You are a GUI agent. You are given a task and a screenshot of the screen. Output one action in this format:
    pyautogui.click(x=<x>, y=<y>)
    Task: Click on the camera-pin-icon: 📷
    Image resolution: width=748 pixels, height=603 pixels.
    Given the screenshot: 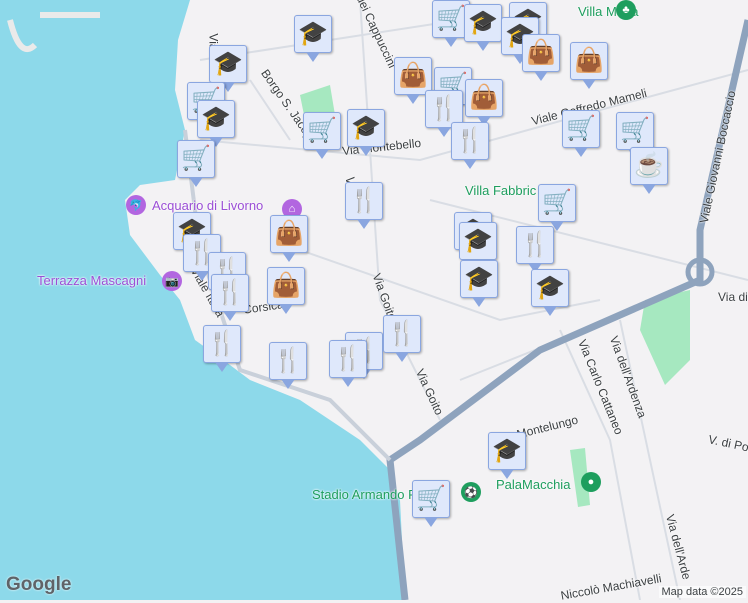 What is the action you would take?
    pyautogui.click(x=172, y=281)
    